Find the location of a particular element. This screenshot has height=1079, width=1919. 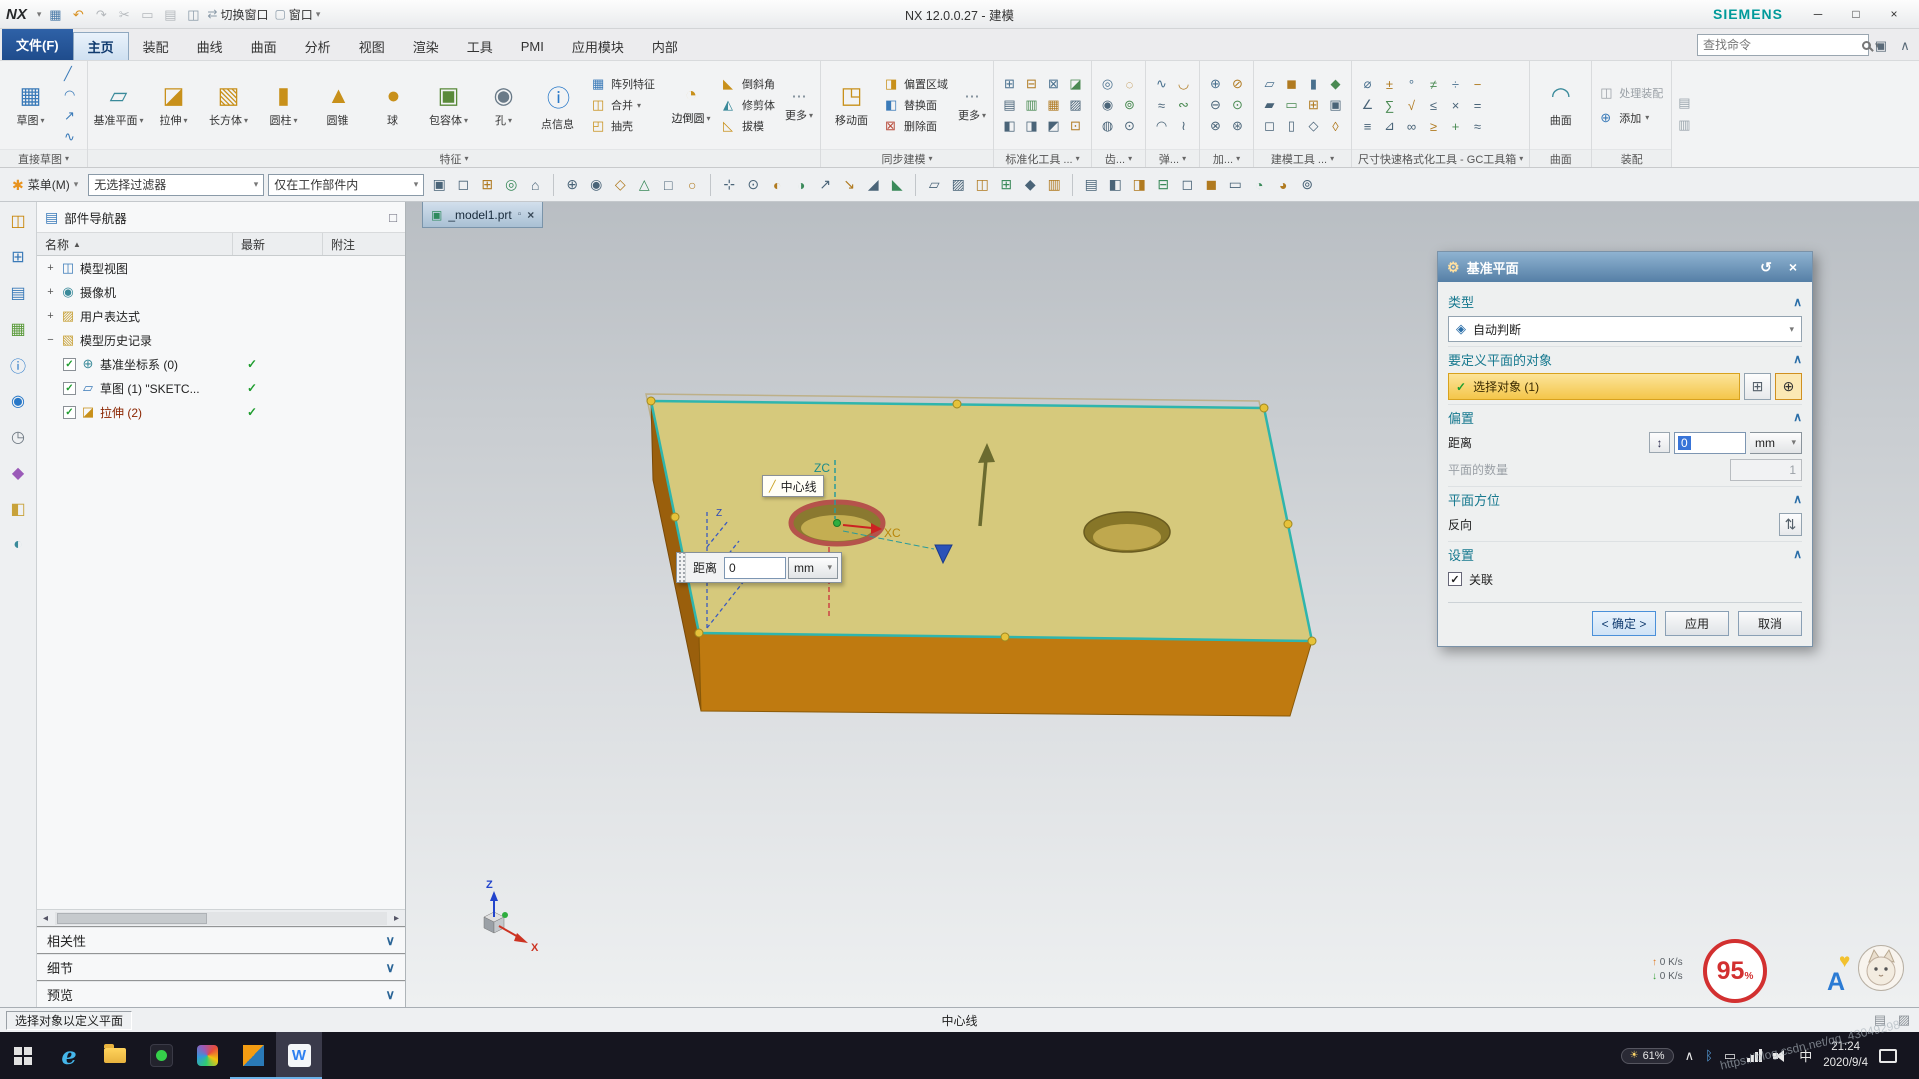

ribbon-tab: PMI is located at coordinates (532, 46).